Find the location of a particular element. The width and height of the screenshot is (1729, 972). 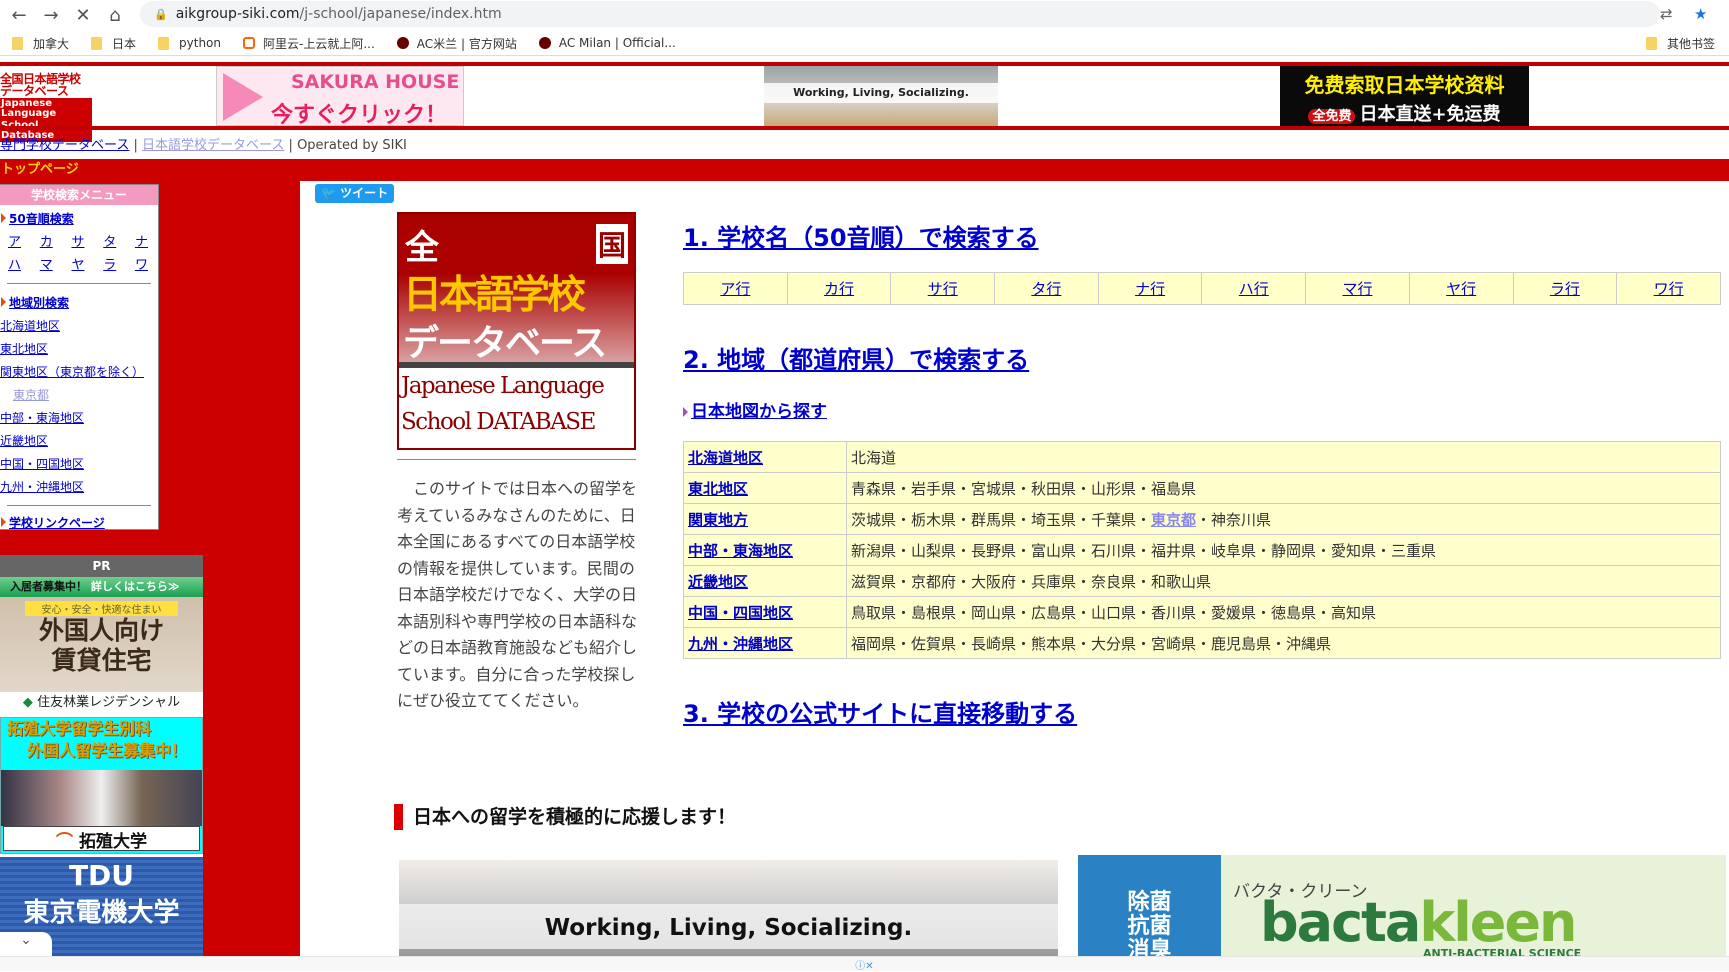

search-by-name-heading: 1. 学校名（50音順）で検索する is located at coordinates (861, 235).